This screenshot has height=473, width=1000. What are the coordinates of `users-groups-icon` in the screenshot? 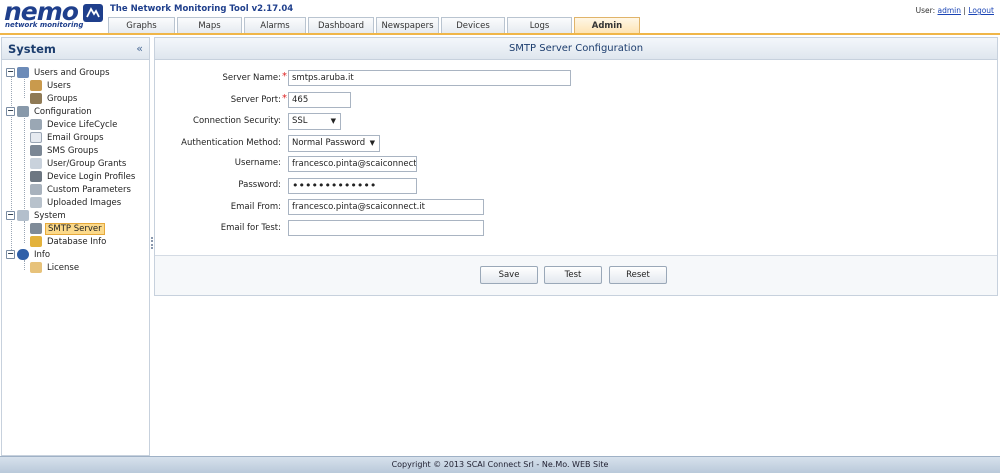 It's located at (23, 72).